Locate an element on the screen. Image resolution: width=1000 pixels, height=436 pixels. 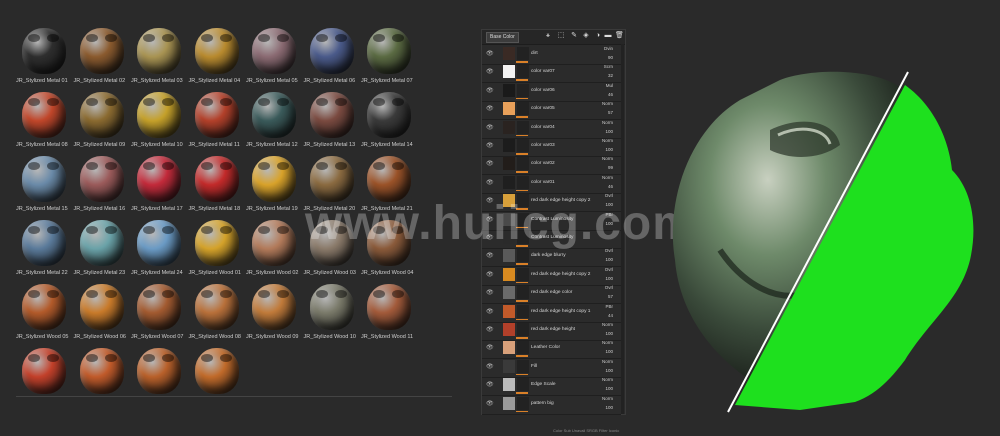
material-tile: JR_Stylized Metal 14 is located at coordinates (389, 122).